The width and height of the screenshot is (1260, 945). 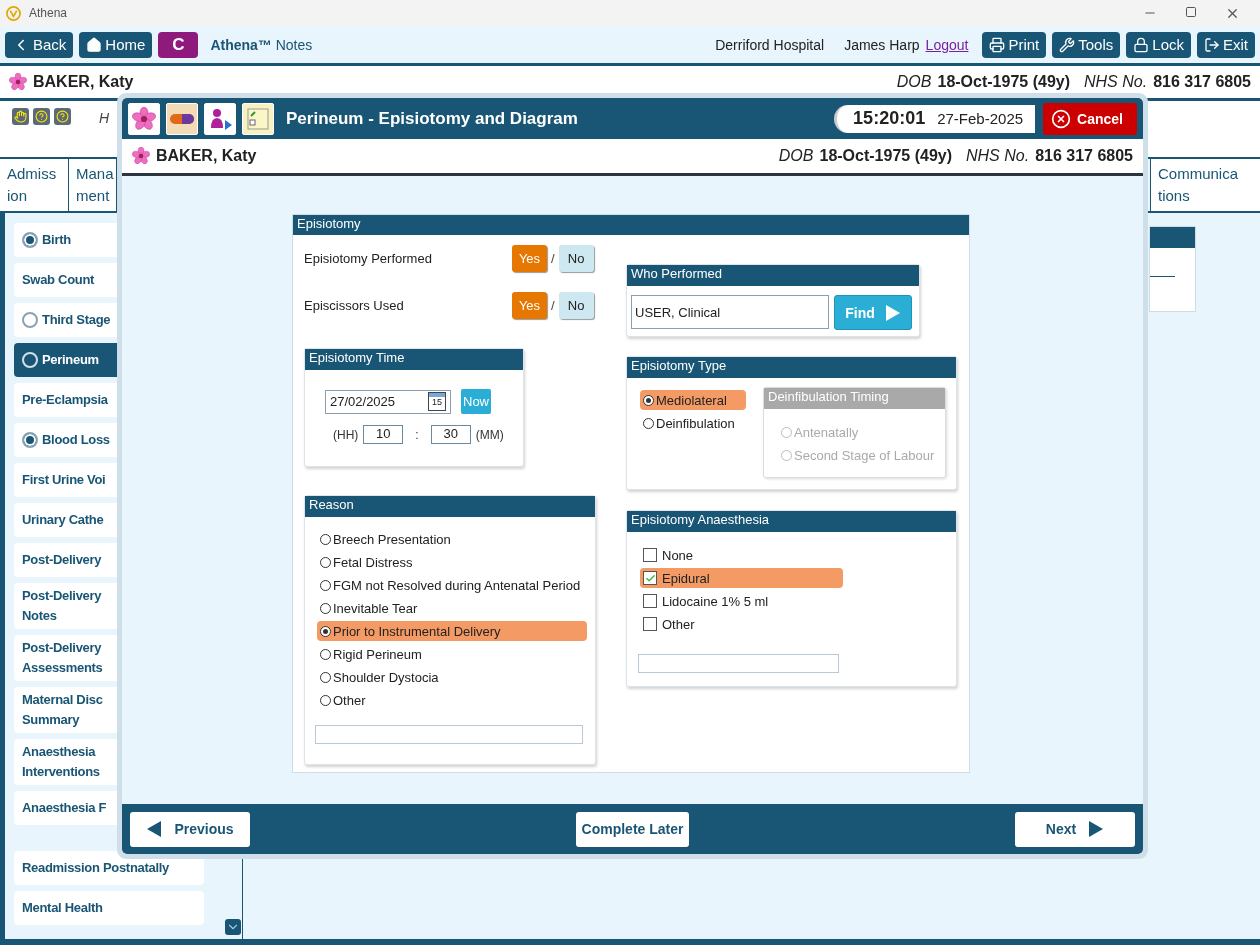 What do you see at coordinates (414, 359) in the screenshot?
I see `panel-header: Episiotomy Time` at bounding box center [414, 359].